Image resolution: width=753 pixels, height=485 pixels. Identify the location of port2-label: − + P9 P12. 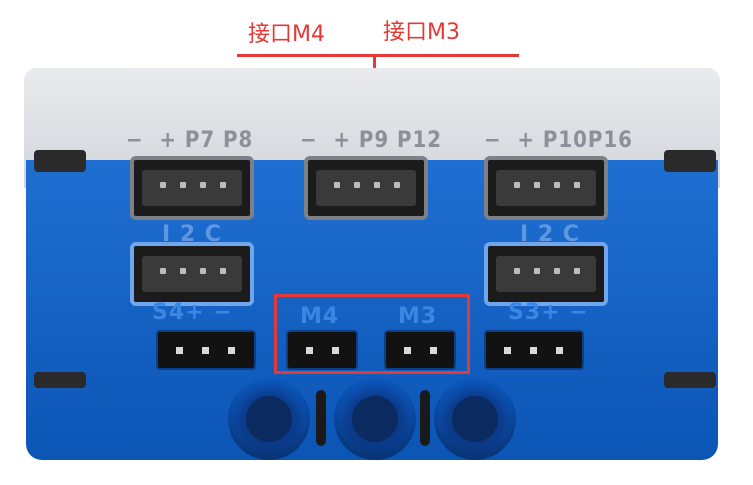
(371, 140).